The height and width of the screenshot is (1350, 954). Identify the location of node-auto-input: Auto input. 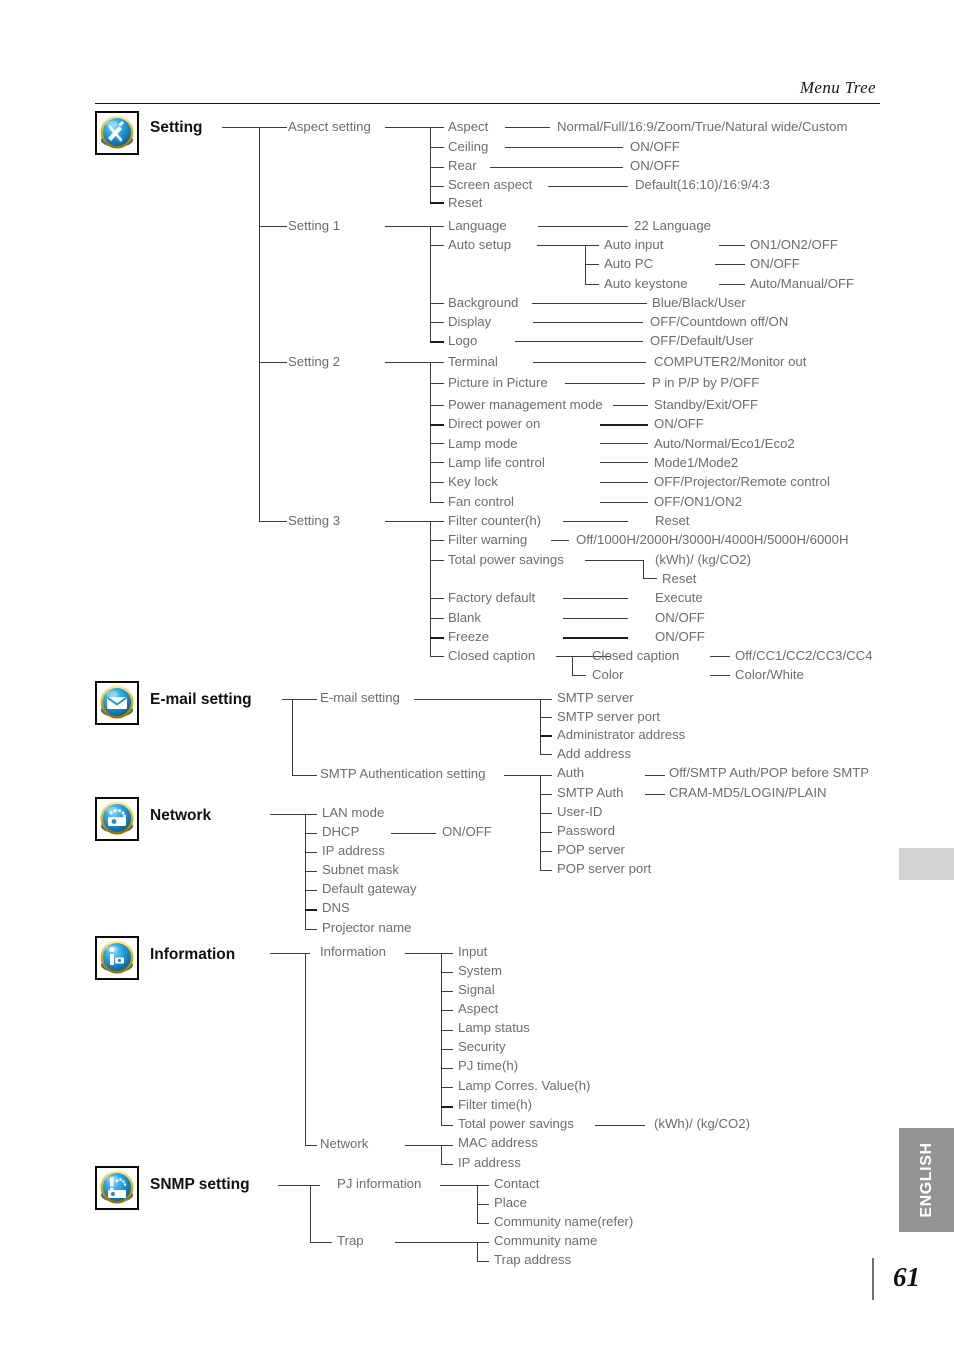
(634, 244).